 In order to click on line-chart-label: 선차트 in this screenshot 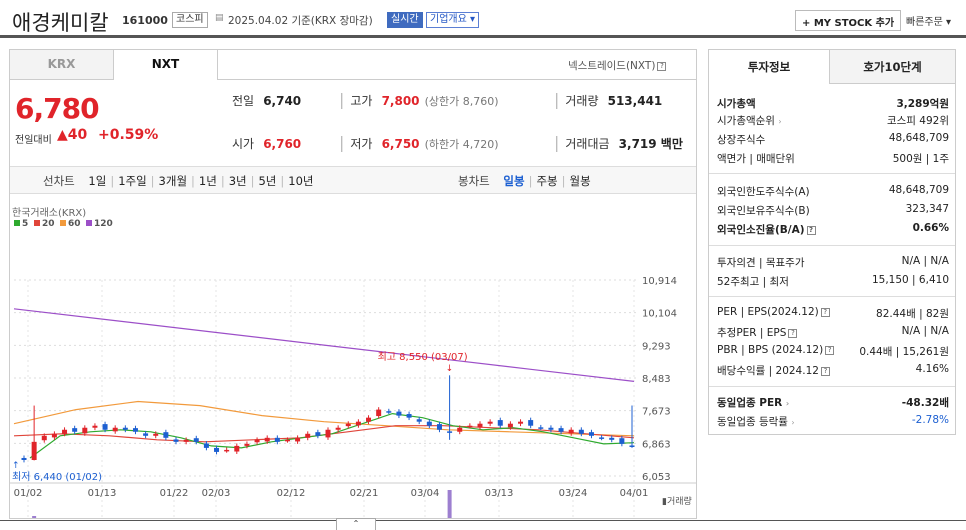, I will do `click(59, 181)`.